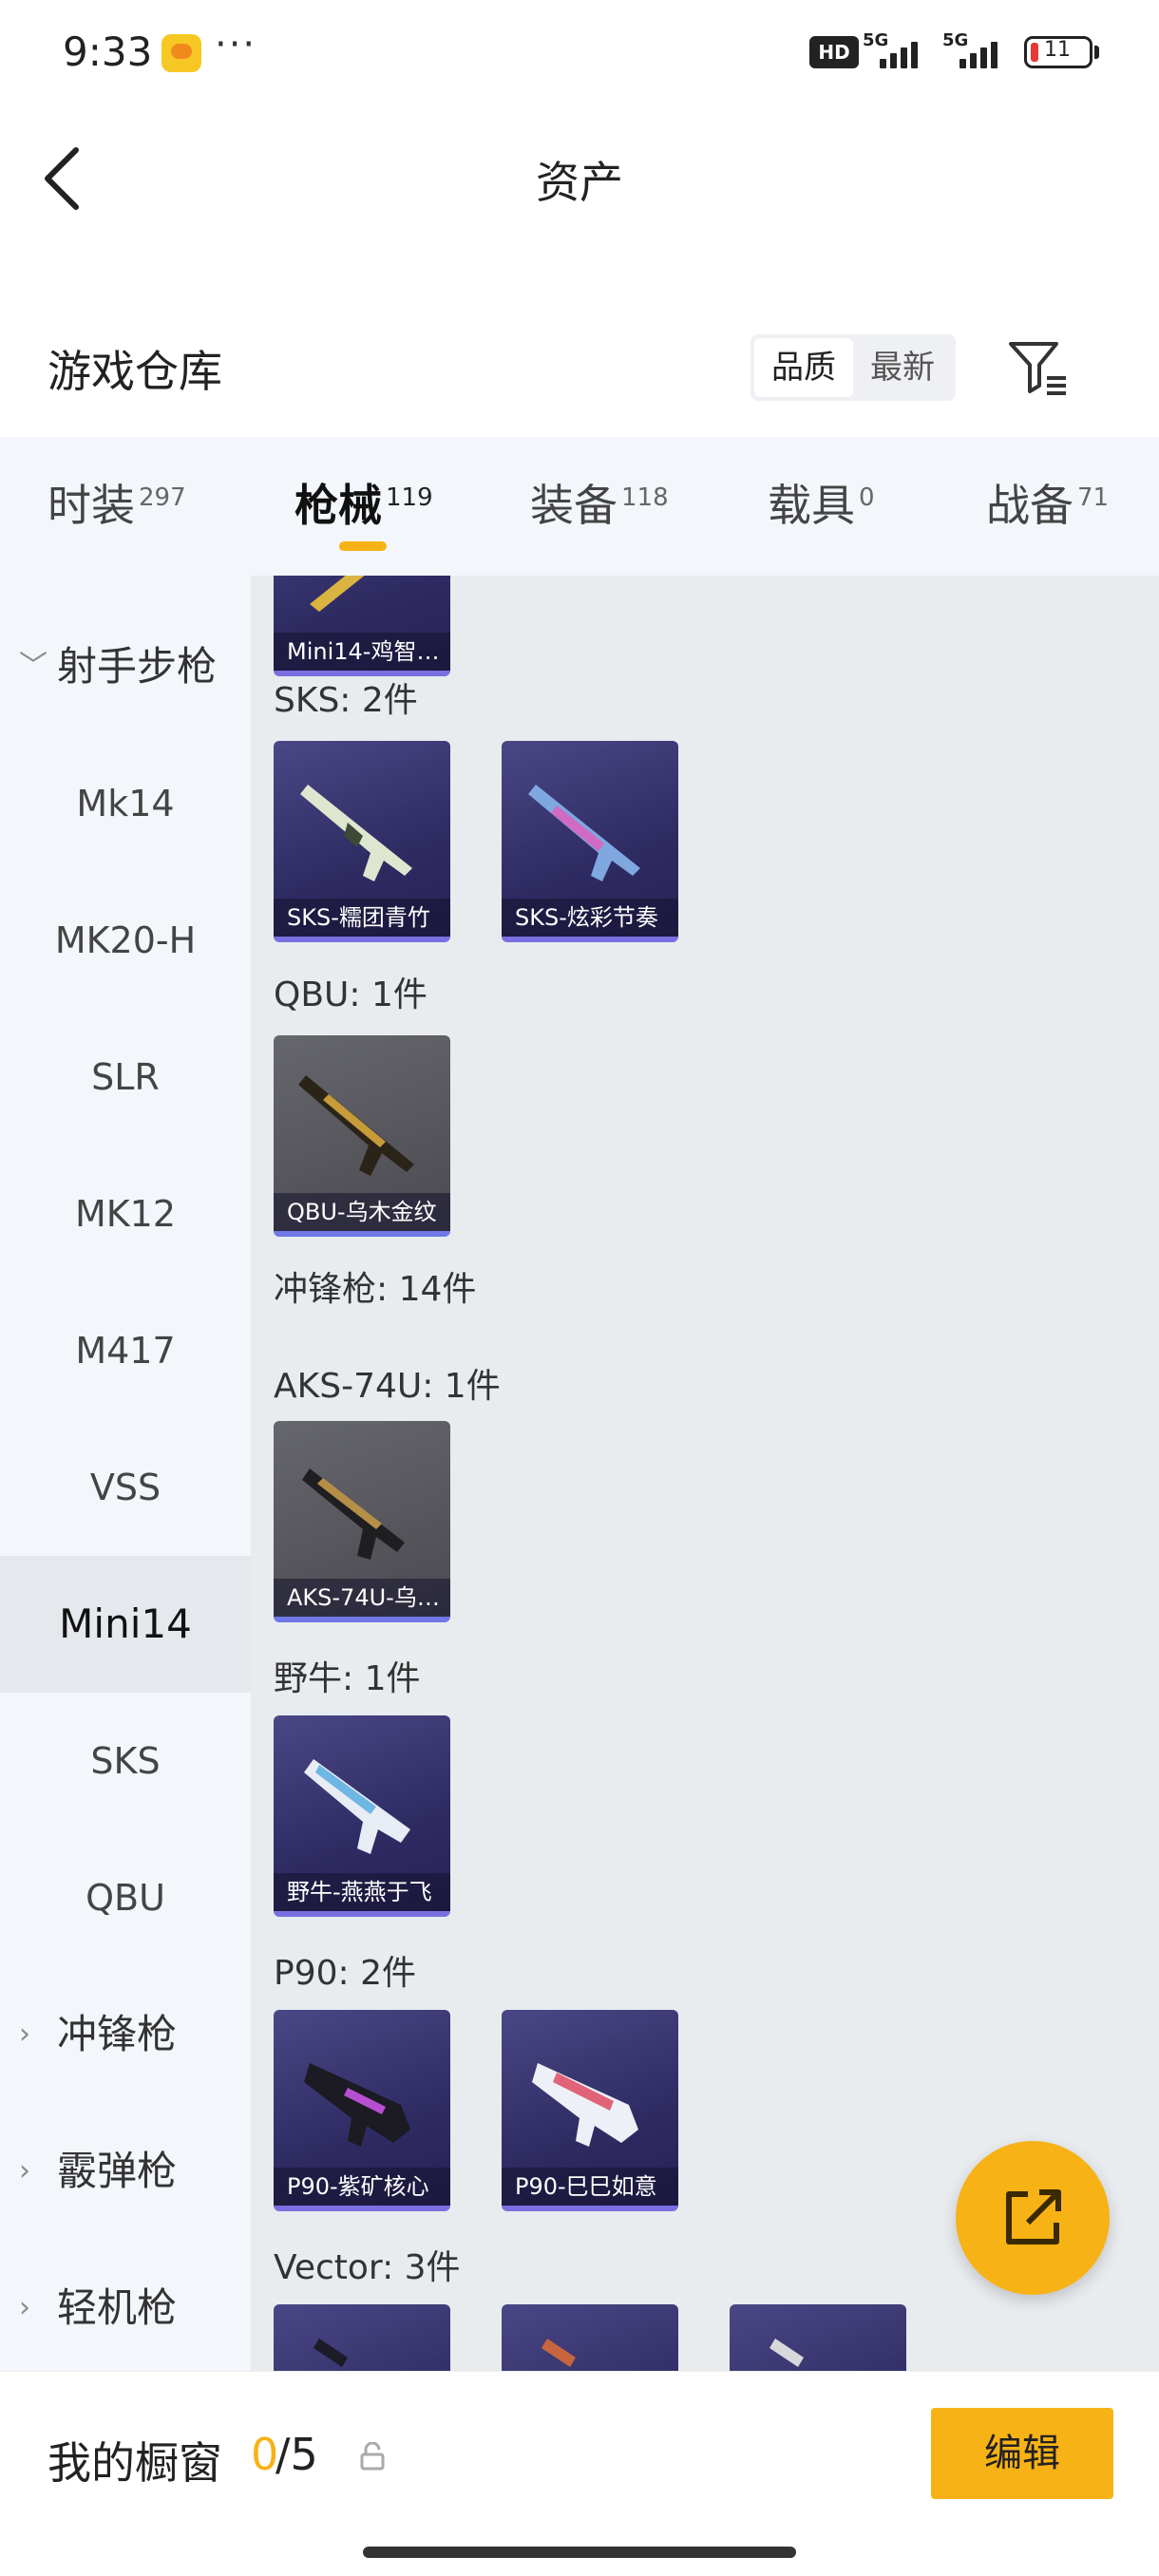  I want to click on weapon-skin-name: P90-紫矿核心, so click(362, 2187).